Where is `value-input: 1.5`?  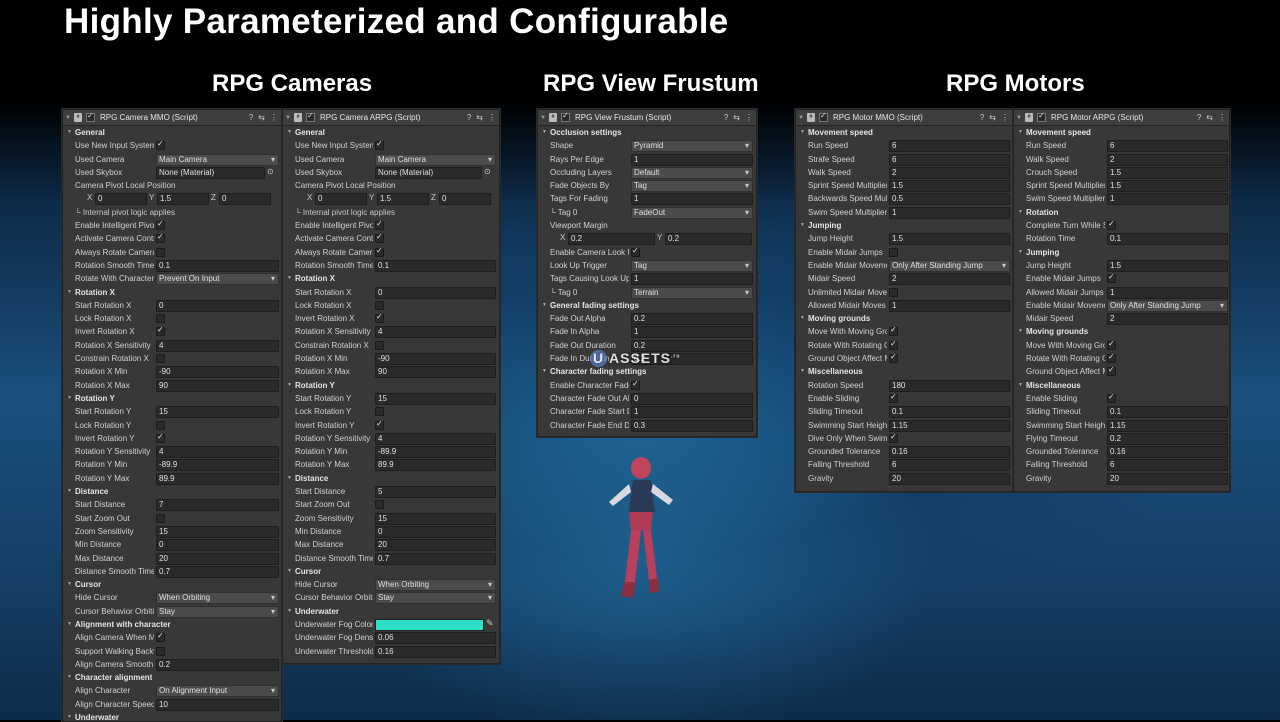 value-input: 1.5 is located at coordinates (1167, 172).